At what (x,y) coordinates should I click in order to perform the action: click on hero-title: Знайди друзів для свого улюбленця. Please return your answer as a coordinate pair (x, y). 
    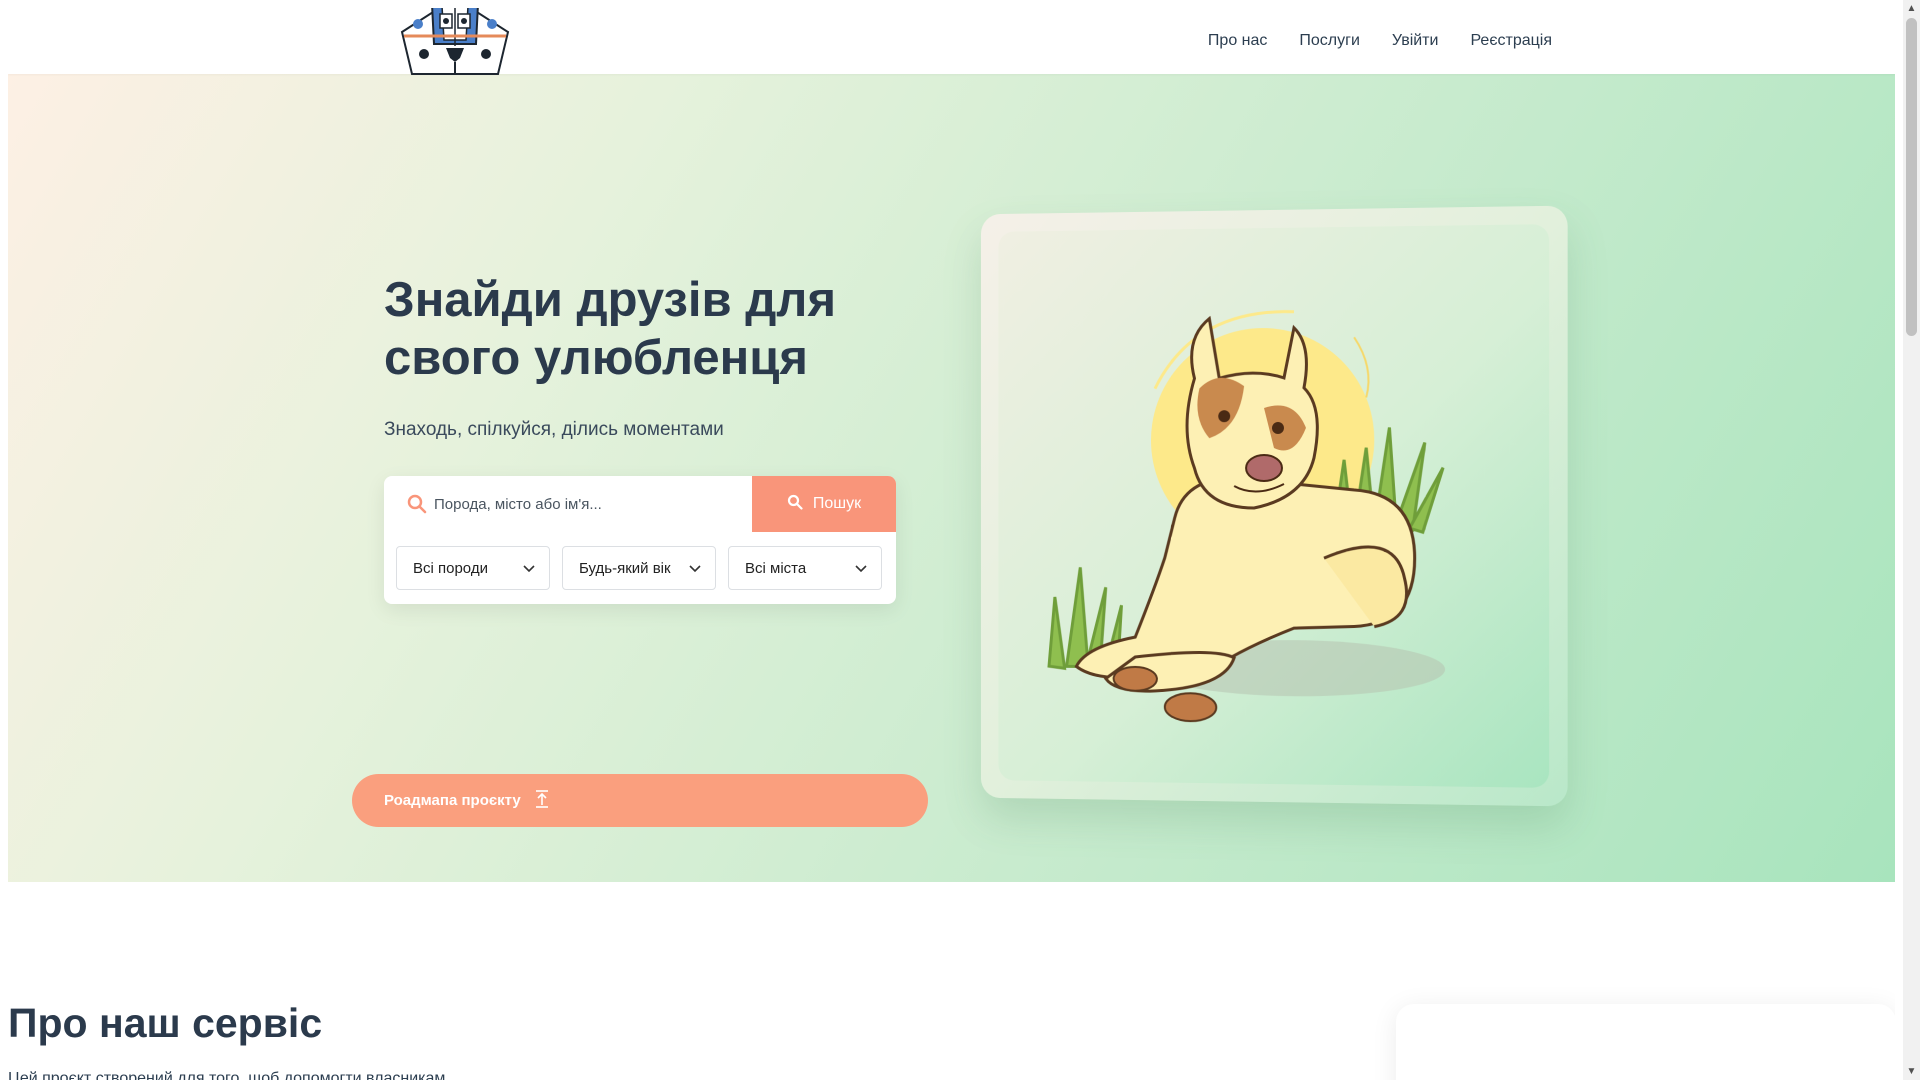
    Looking at the image, I should click on (644, 329).